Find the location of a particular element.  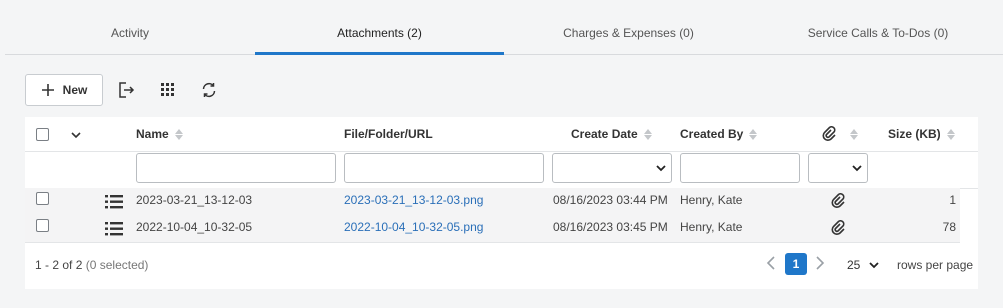

record-range: 1 - 2 of 2 is located at coordinates (59, 265).